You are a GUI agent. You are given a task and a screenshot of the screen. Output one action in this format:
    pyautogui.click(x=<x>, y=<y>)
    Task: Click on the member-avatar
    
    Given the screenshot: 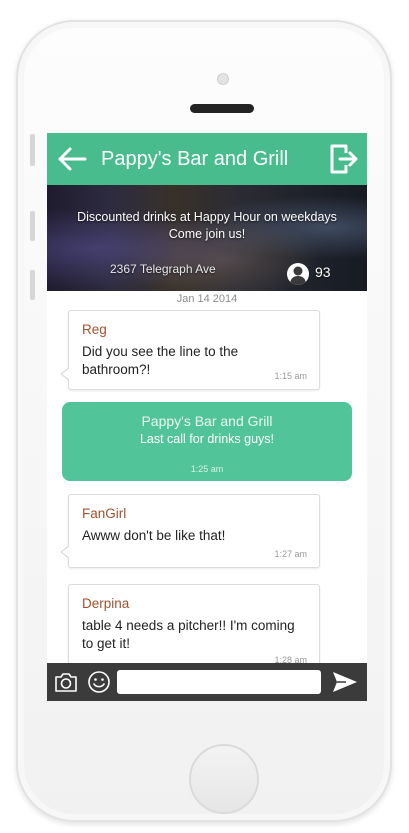 What is the action you would take?
    pyautogui.click(x=298, y=274)
    